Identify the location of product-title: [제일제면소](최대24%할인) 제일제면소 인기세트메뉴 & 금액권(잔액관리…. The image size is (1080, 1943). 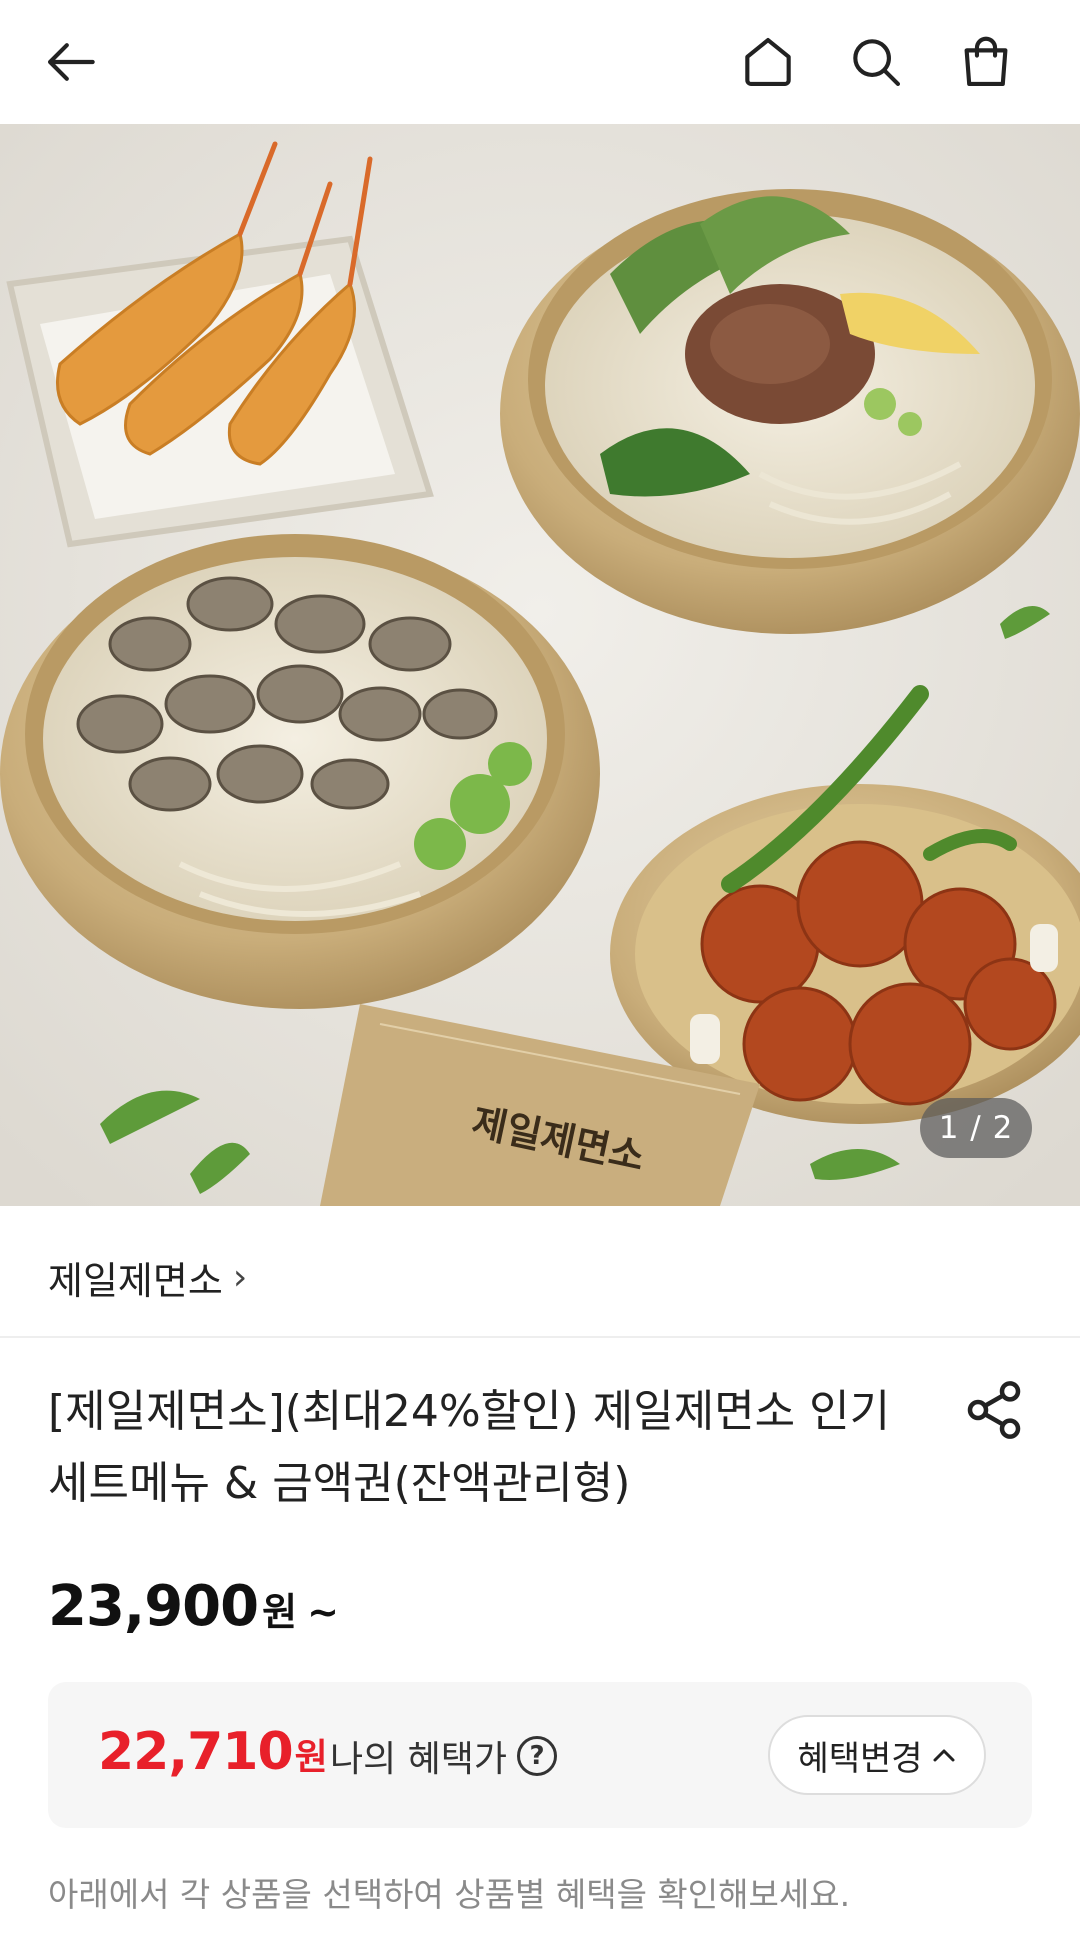
(469, 1447).